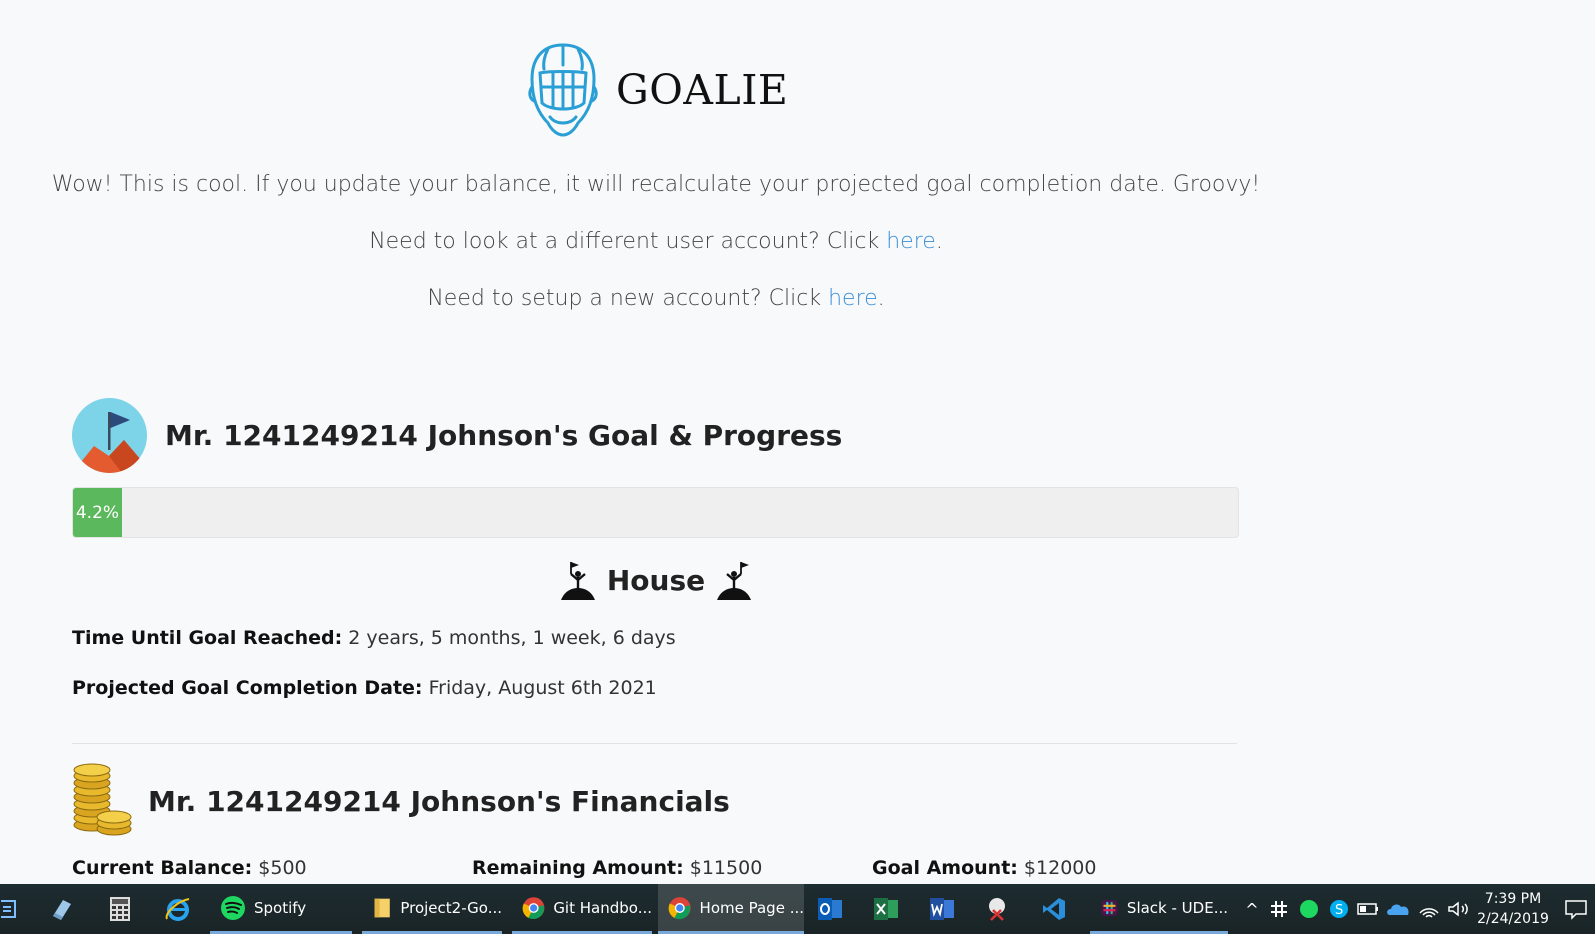  Describe the element at coordinates (563, 90) in the screenshot. I see `goalie-mask-icon` at that location.